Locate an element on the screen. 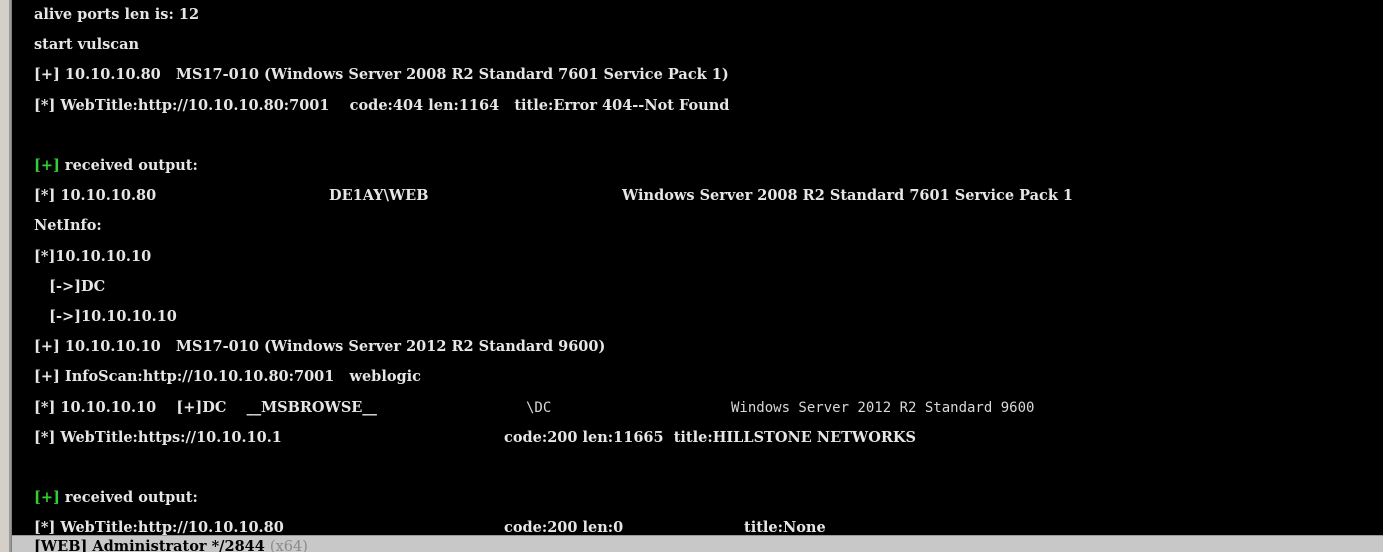  console-line: NetInfo: is located at coordinates (68, 226).